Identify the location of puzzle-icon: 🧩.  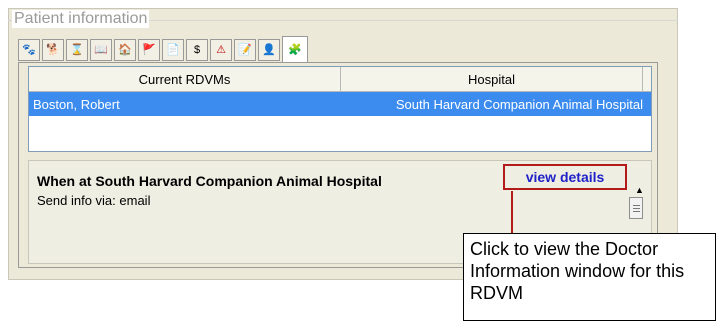
(295, 49).